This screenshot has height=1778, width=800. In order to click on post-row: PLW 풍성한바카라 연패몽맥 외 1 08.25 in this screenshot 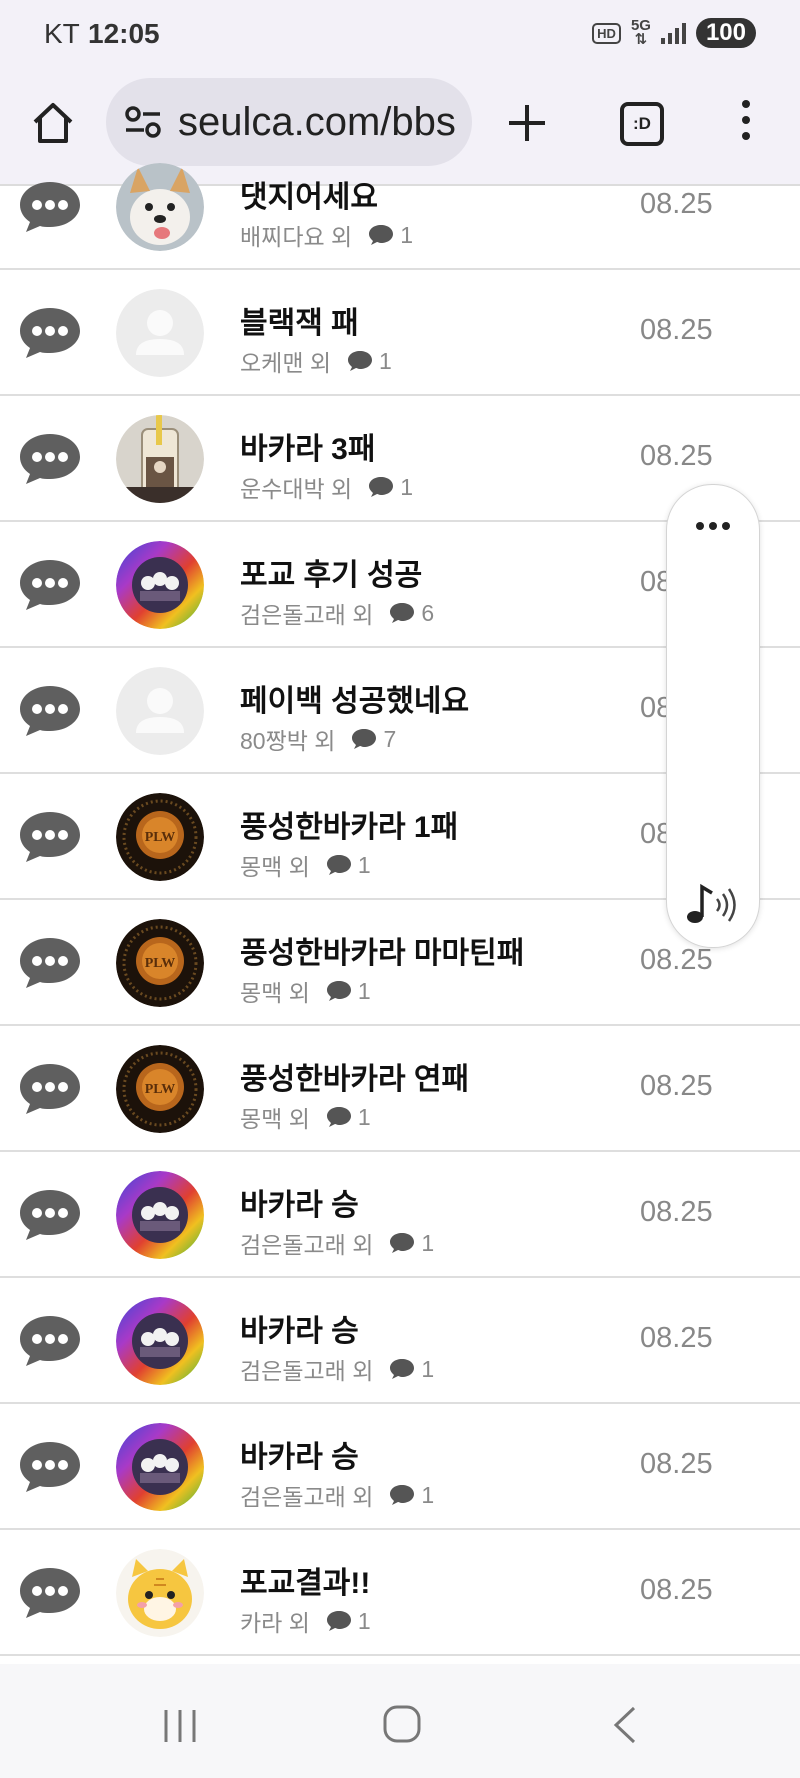, I will do `click(400, 1089)`.